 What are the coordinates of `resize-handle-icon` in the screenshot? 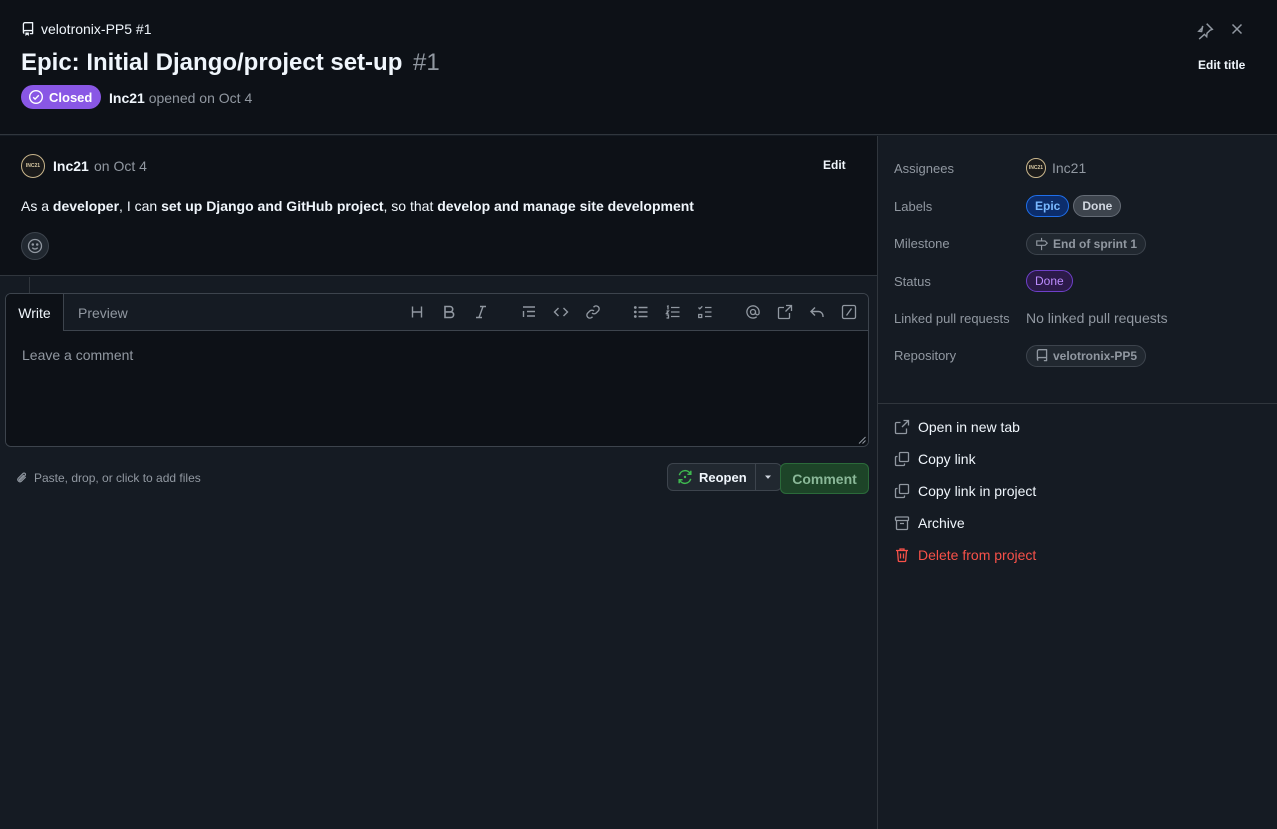 It's located at (862, 440).